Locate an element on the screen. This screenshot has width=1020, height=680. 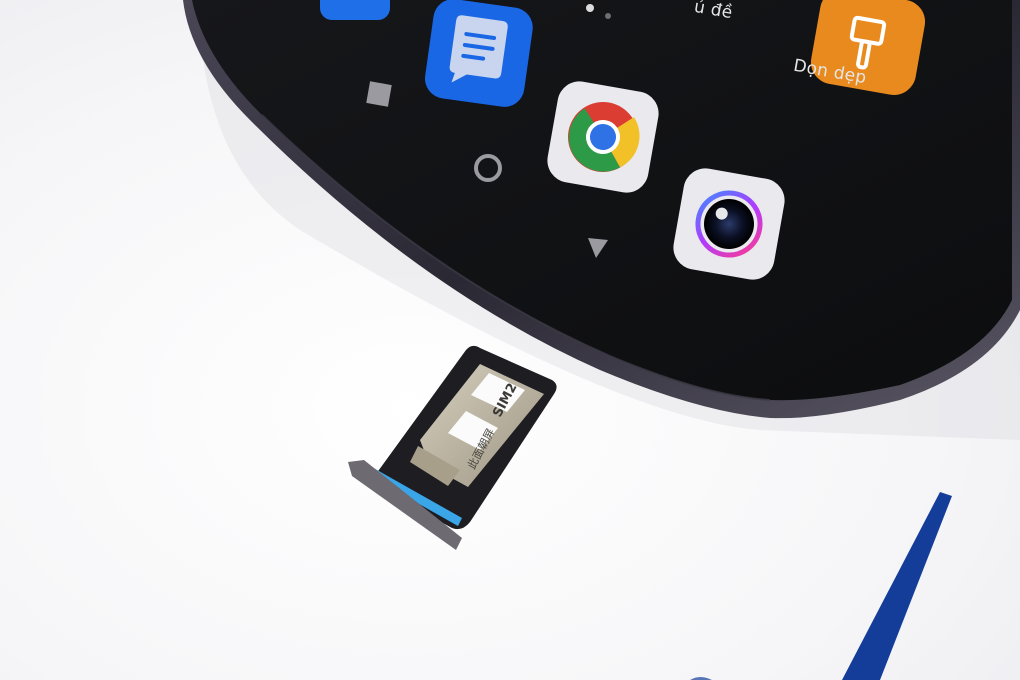
sim-tray: SIM2 此面朝屏 is located at coordinates (452, 447).